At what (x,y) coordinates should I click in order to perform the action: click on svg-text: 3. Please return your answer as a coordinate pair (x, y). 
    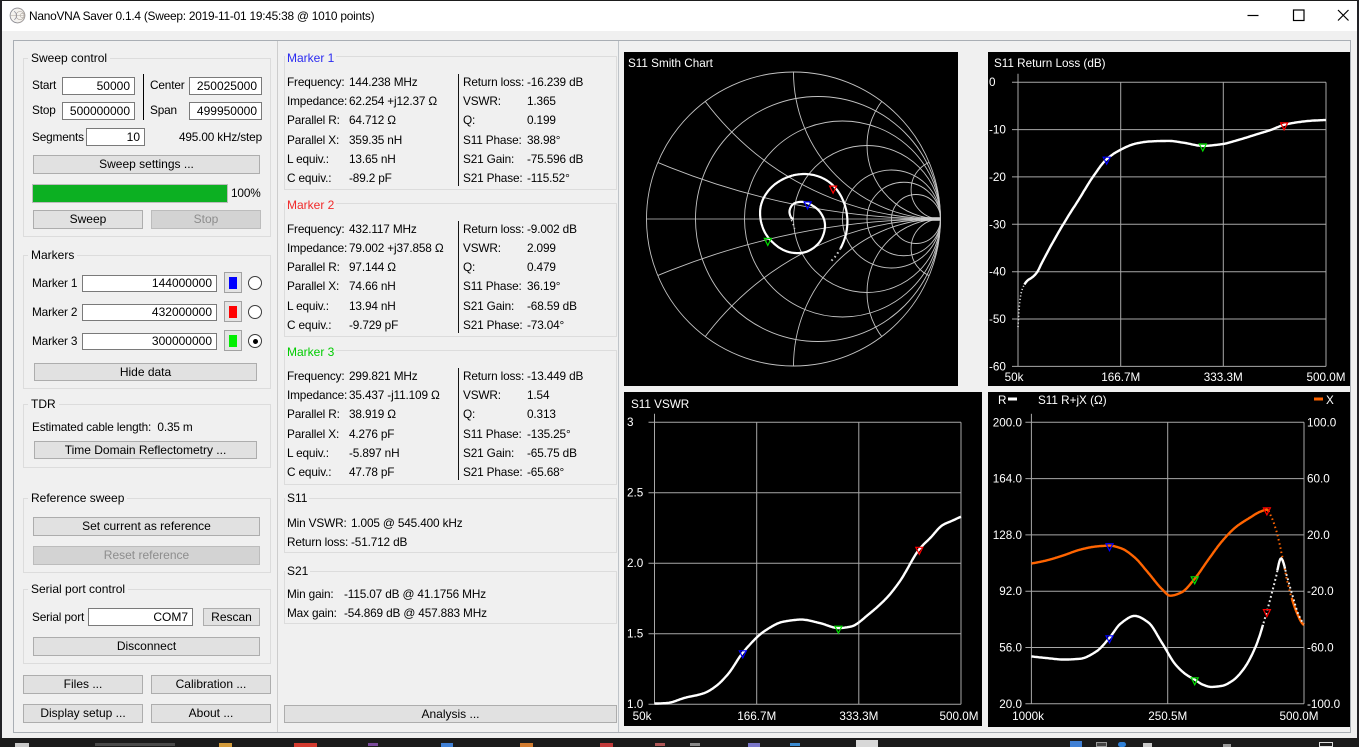
    Looking at the image, I should click on (630, 422).